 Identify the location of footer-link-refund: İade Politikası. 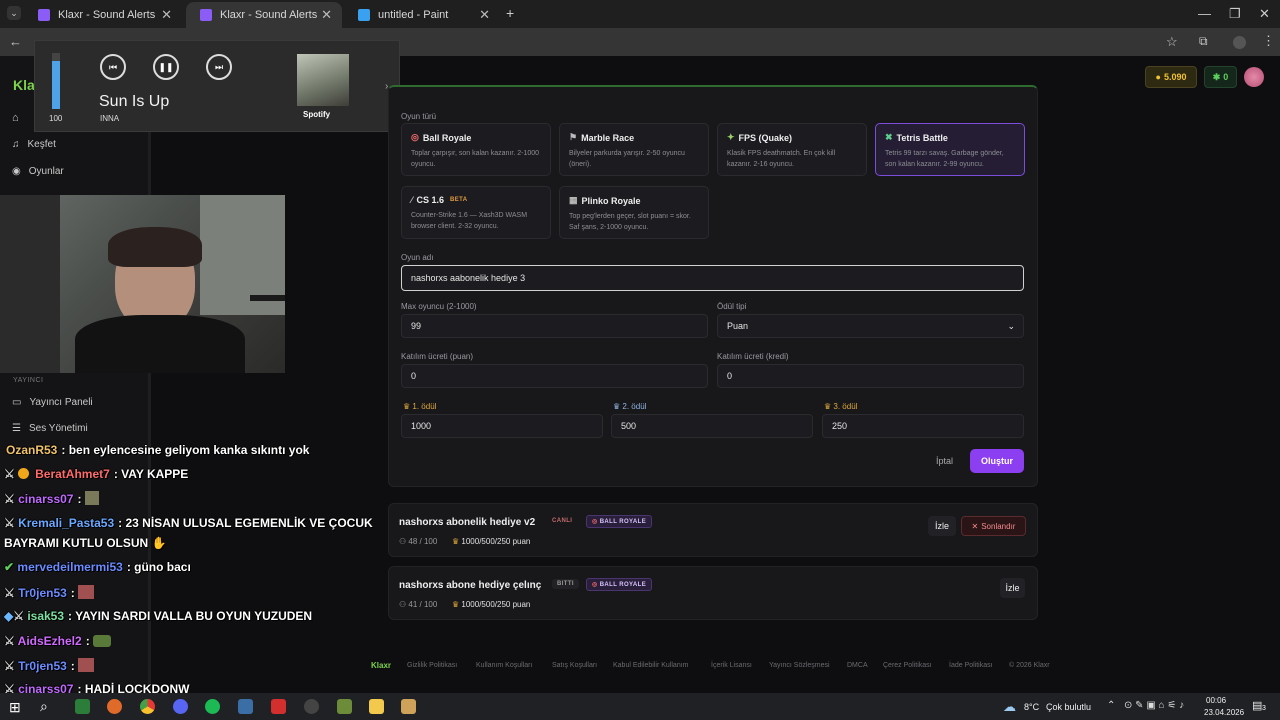
(971, 665).